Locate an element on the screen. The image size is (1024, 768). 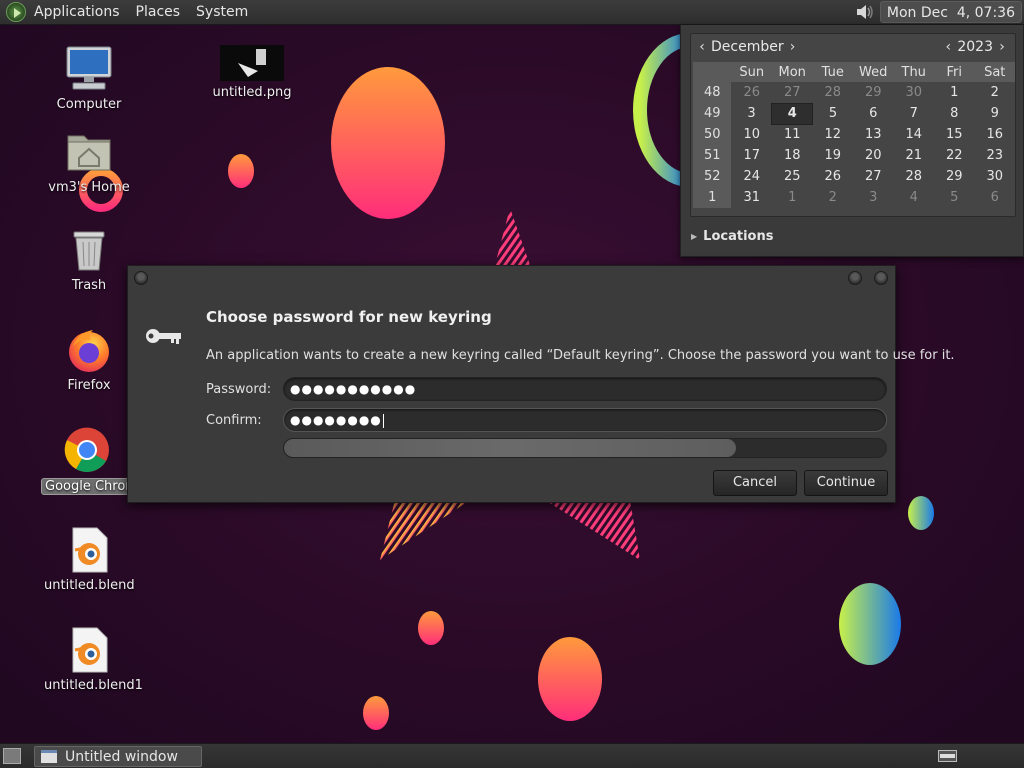
cancel-button: Cancel is located at coordinates (755, 483).